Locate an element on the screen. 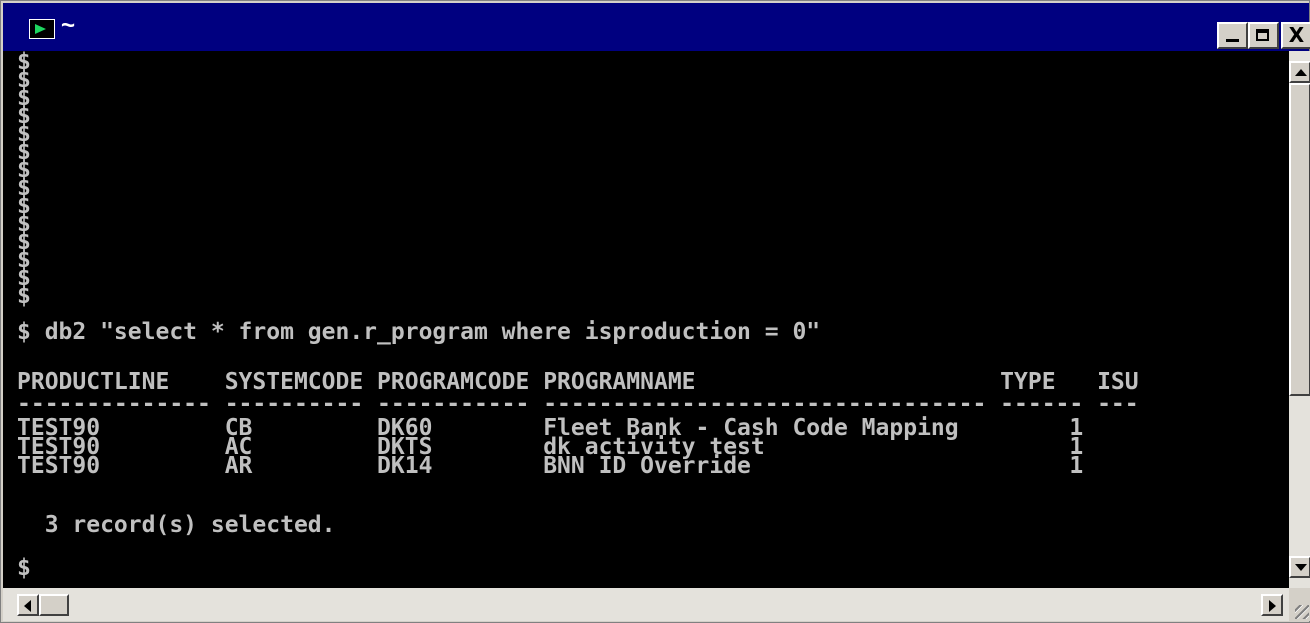 The width and height of the screenshot is (1310, 623). close-button: X is located at coordinates (1295, 35).